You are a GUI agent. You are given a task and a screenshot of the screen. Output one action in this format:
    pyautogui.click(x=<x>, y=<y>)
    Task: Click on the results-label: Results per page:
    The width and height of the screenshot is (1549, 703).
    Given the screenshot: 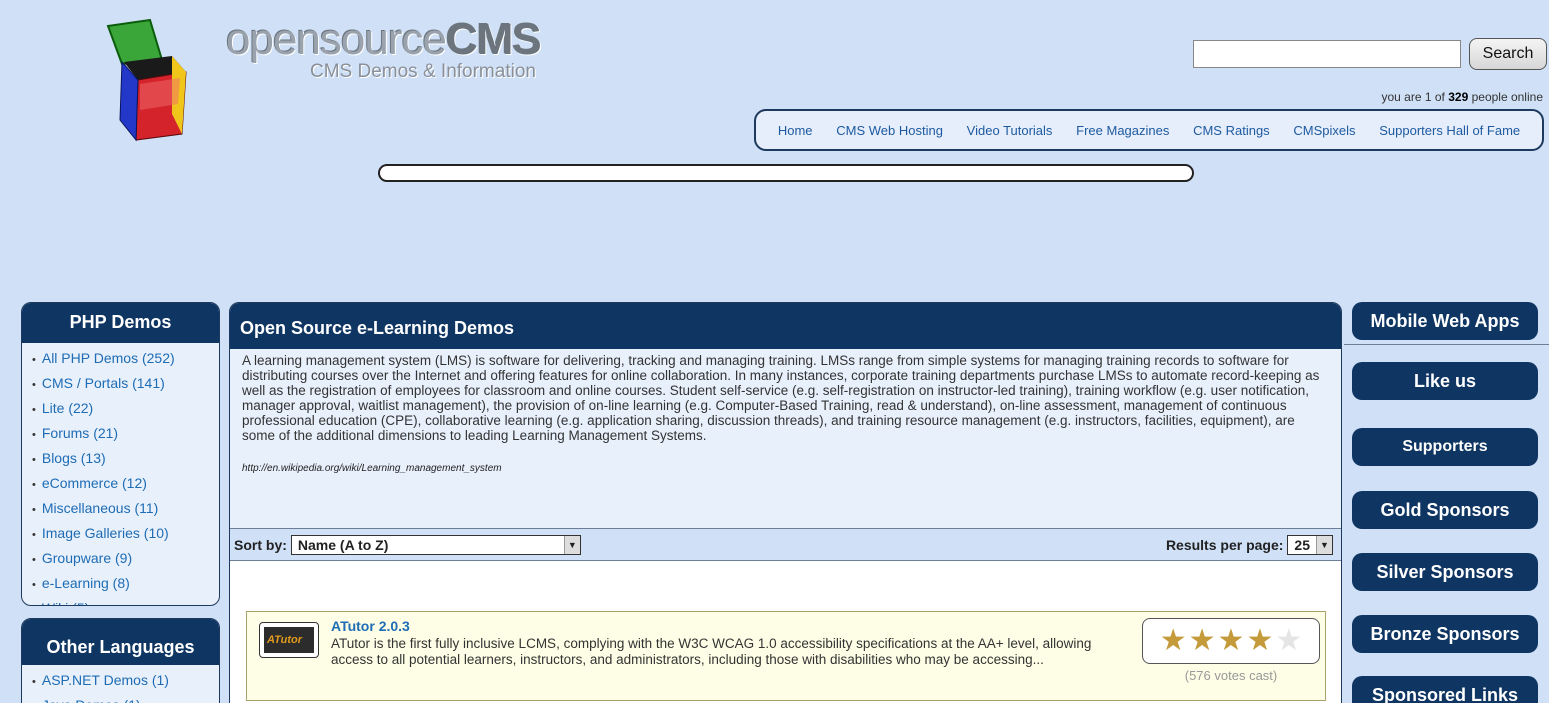 What is the action you would take?
    pyautogui.click(x=1224, y=544)
    